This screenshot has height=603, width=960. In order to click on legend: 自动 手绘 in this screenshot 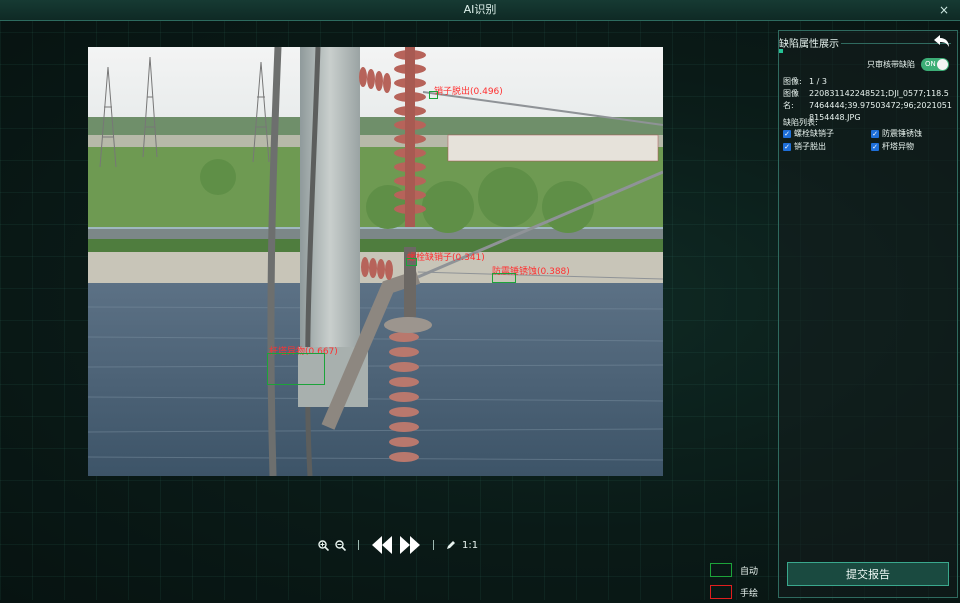, I will do `click(734, 581)`.